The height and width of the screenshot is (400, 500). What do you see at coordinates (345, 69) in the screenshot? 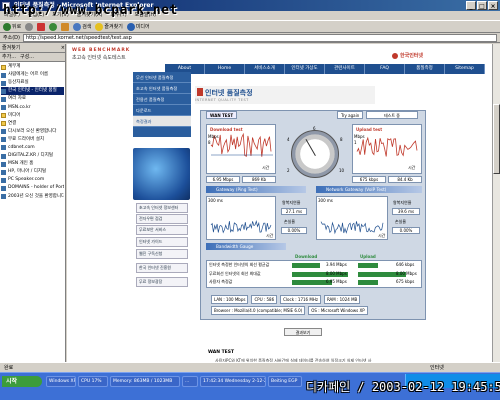
I see `nav-related: 관련사이트` at bounding box center [345, 69].